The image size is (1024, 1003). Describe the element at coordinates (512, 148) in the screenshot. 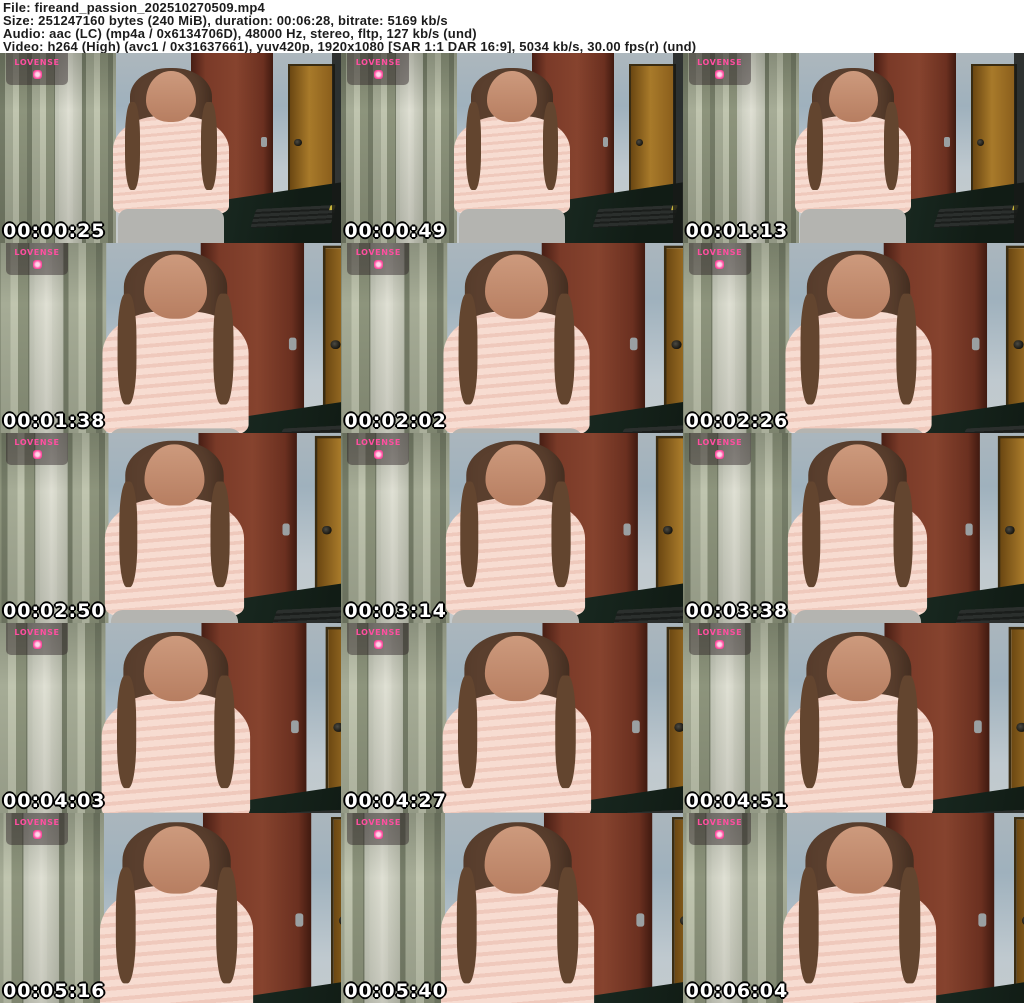

I see `video-thumbnail: LOVENSE 00:00:49` at that location.